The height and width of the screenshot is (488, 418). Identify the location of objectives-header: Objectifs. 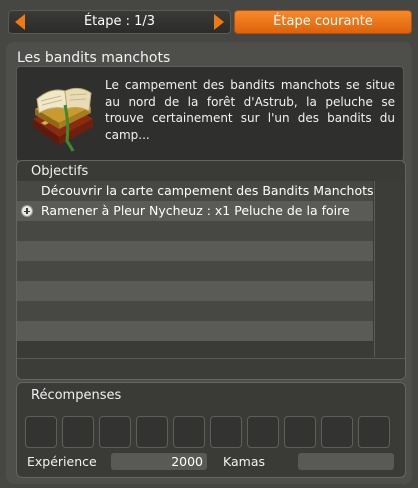
(60, 171).